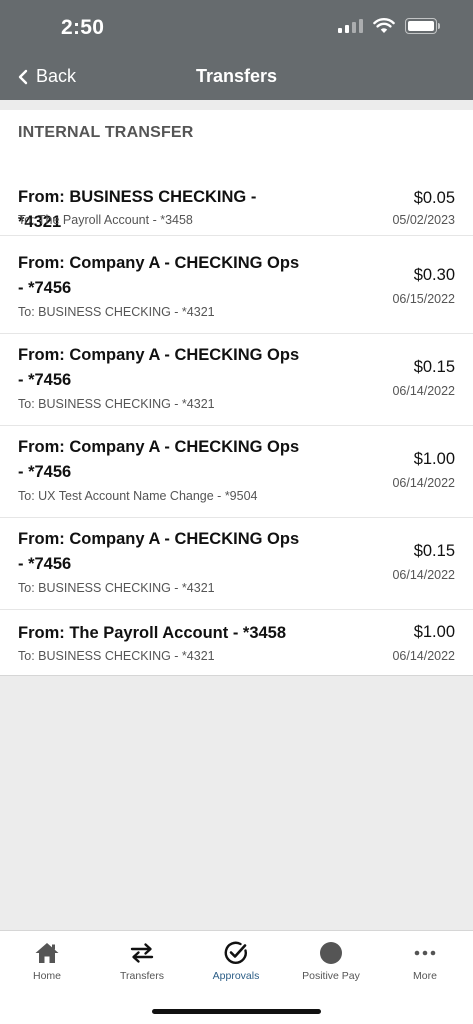 The image size is (473, 1024). Describe the element at coordinates (236, 976) in the screenshot. I see `tab-label: Approvals` at that location.